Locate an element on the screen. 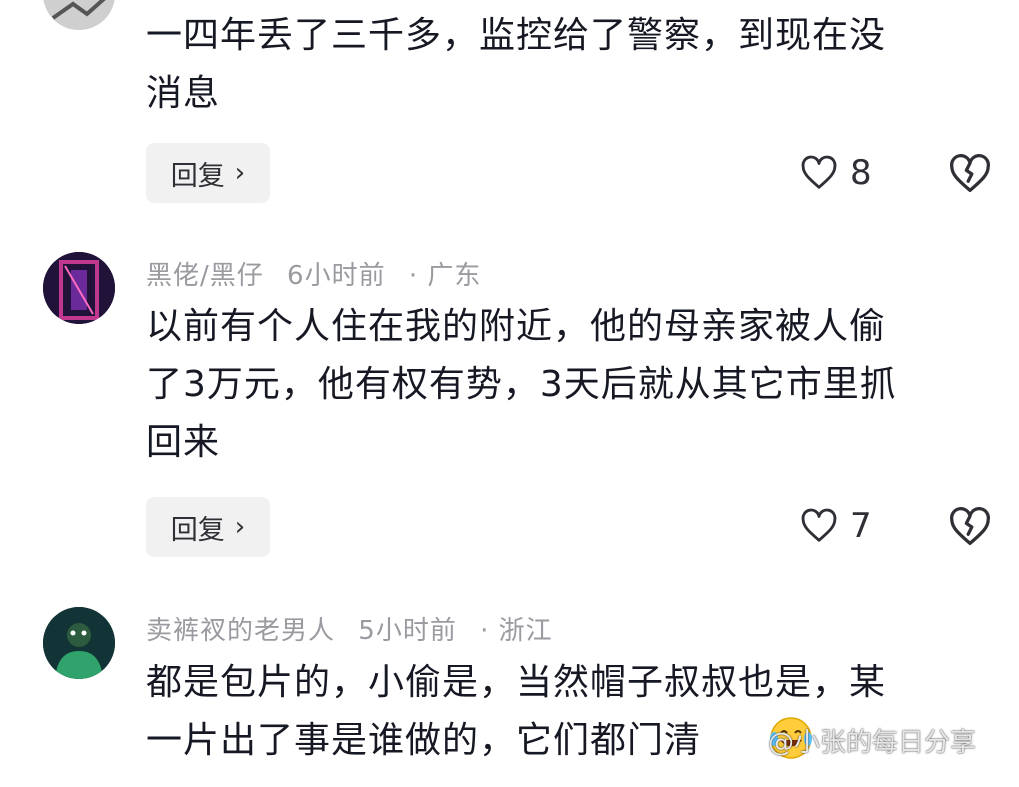 This screenshot has height=787, width=1019. comment-location: · 浙江 is located at coordinates (516, 631).